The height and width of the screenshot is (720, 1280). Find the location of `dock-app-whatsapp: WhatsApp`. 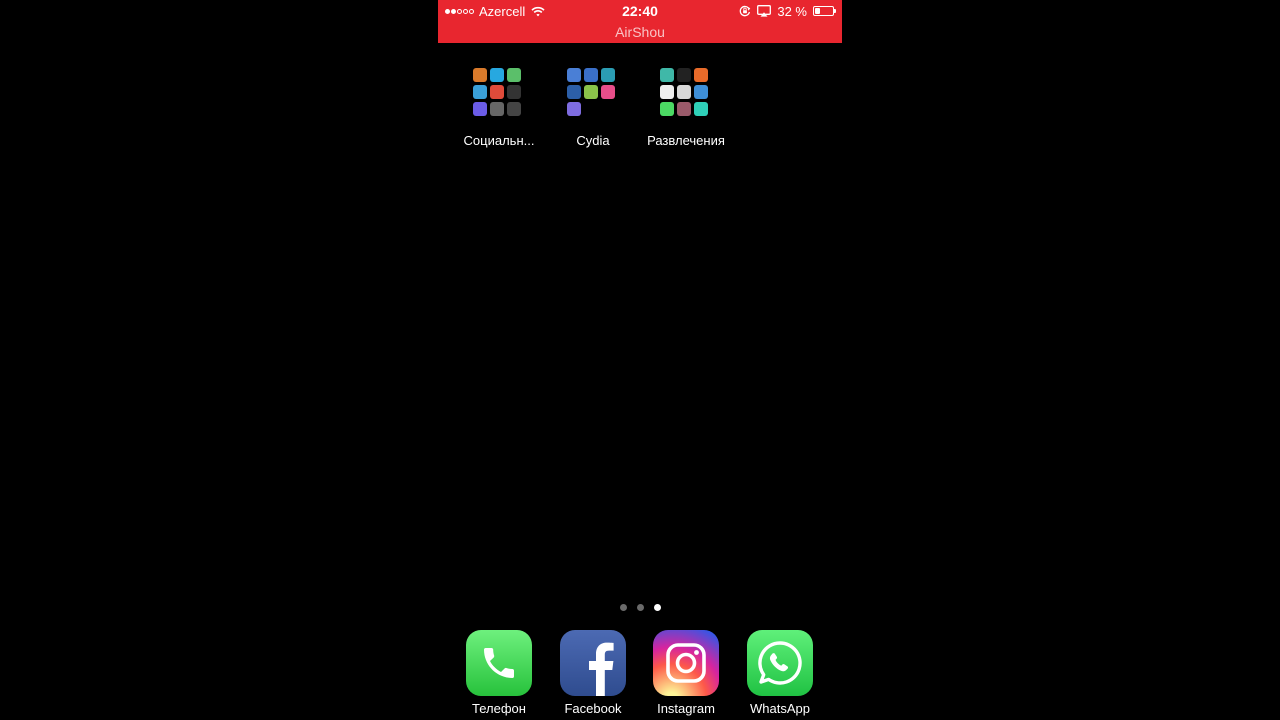

dock-app-whatsapp: WhatsApp is located at coordinates (780, 673).